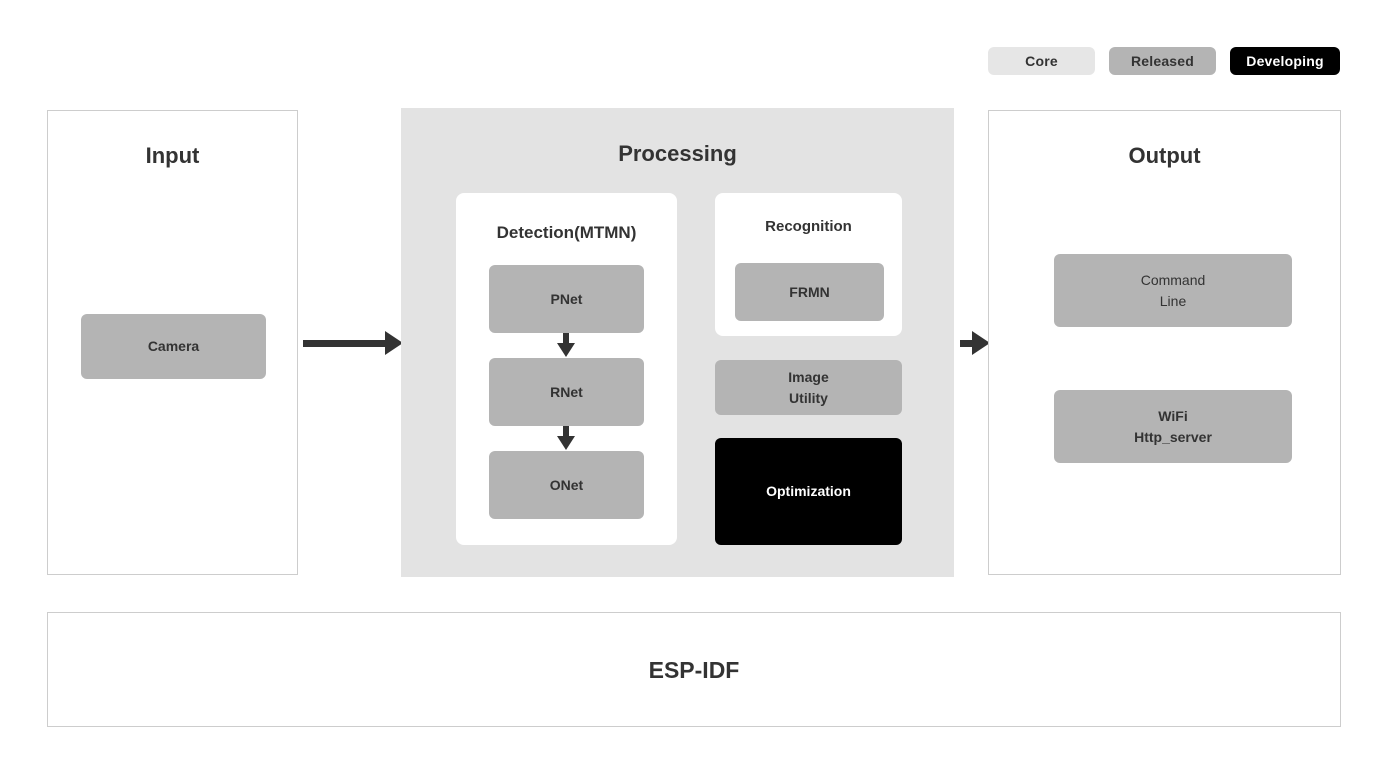 The image size is (1373, 758). I want to click on node-label-frmn: FRMN, so click(809, 291).